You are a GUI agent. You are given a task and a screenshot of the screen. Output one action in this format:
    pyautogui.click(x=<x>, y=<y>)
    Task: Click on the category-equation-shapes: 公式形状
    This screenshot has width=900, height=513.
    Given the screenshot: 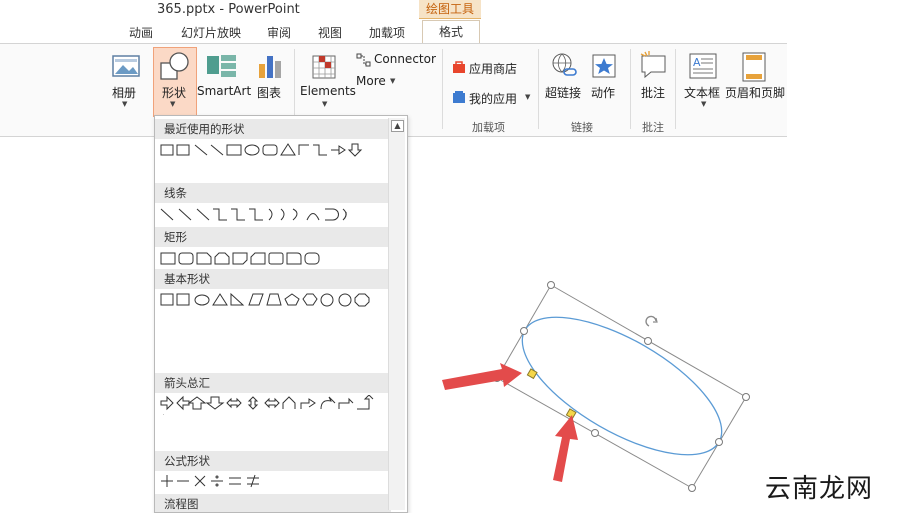 What is the action you would take?
    pyautogui.click(x=273, y=461)
    